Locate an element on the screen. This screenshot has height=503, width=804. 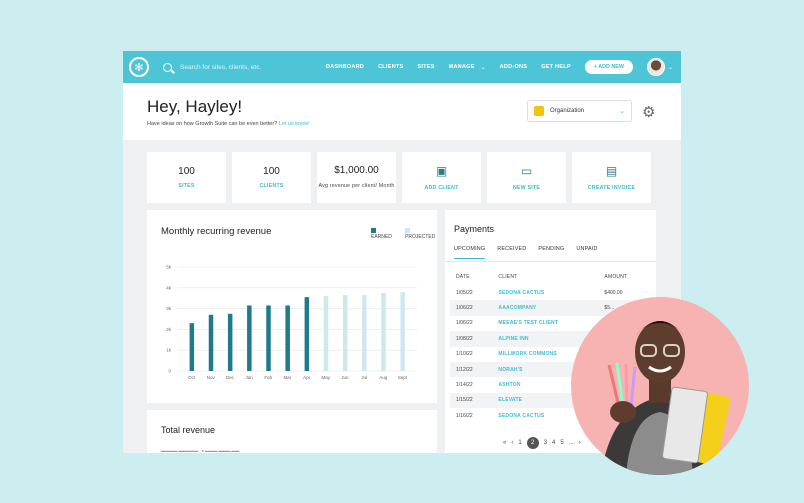
y-tick-label: 0 is located at coordinates (169, 371).